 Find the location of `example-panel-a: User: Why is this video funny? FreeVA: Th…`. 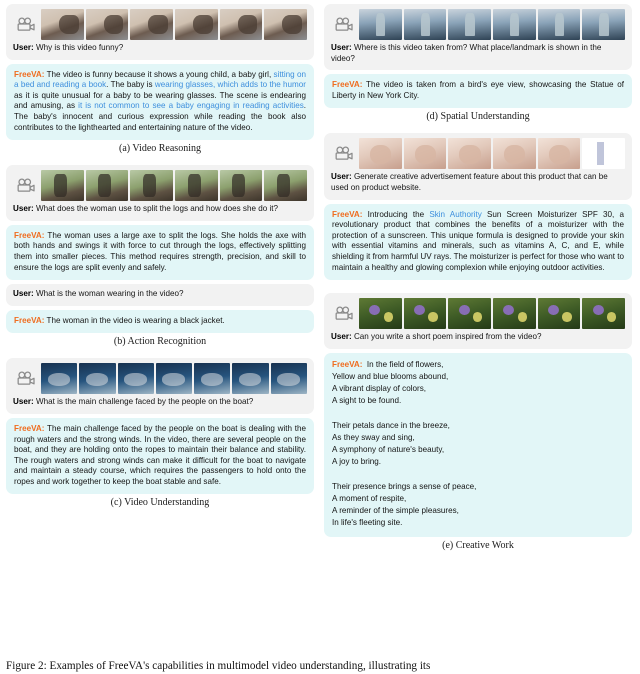

example-panel-a: User: Why is this video funny? FreeVA: Th… is located at coordinates (160, 82).